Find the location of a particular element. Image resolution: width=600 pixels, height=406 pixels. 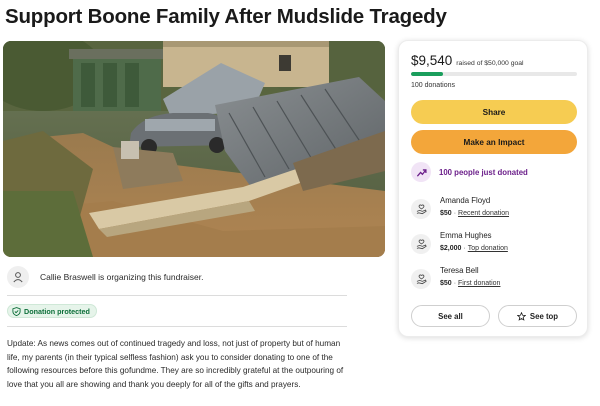

donor-meta: $50 · First donation is located at coordinates (470, 283).